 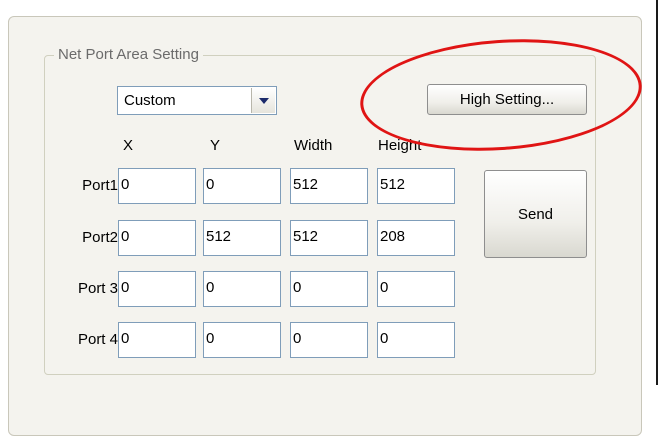 I want to click on port2-height-field: 208, so click(x=416, y=238).